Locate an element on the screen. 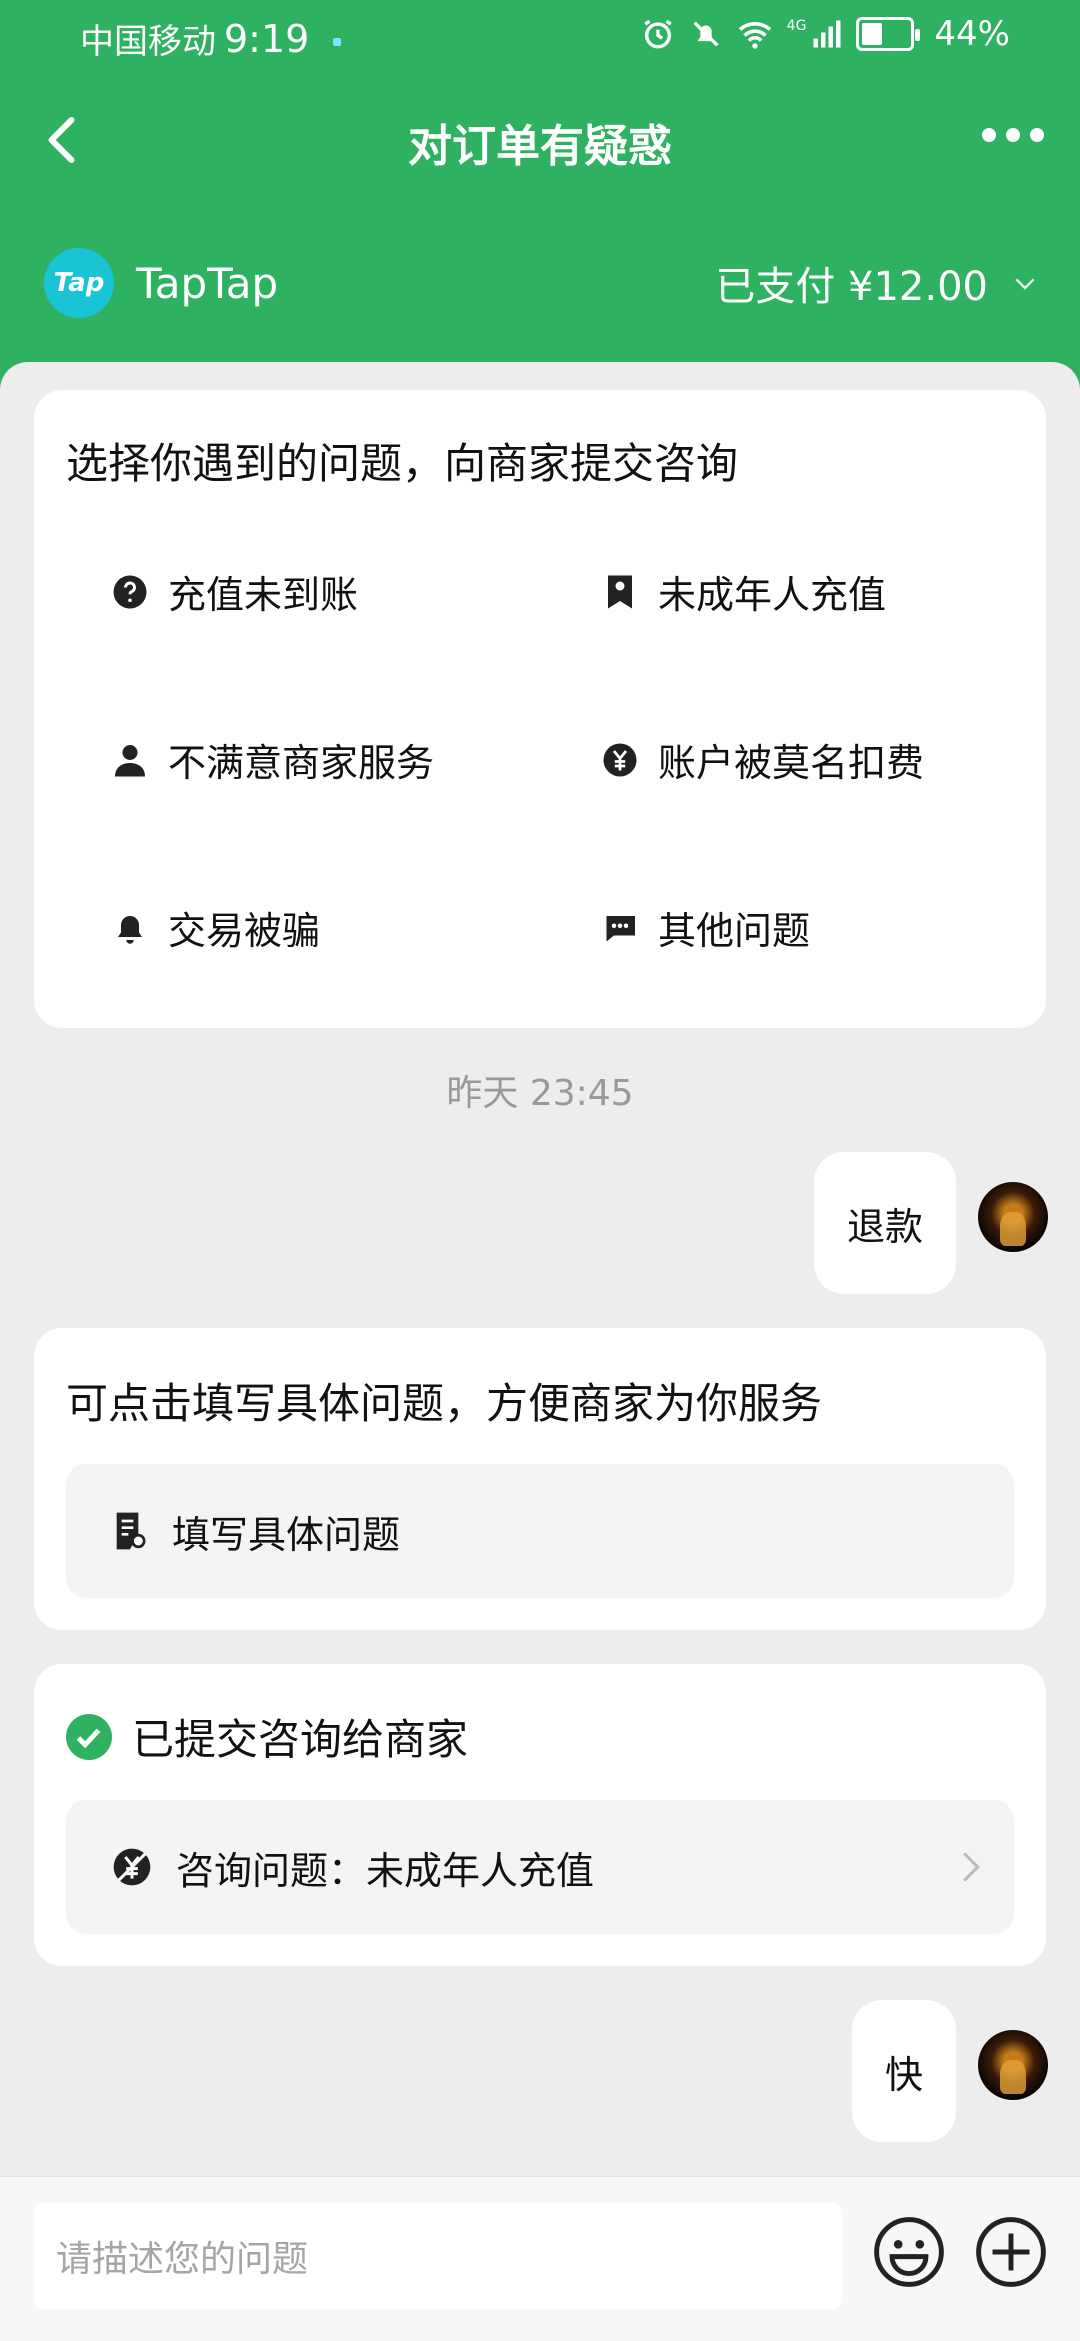 This screenshot has width=1080, height=2341. battery-icon is located at coordinates (888, 34).